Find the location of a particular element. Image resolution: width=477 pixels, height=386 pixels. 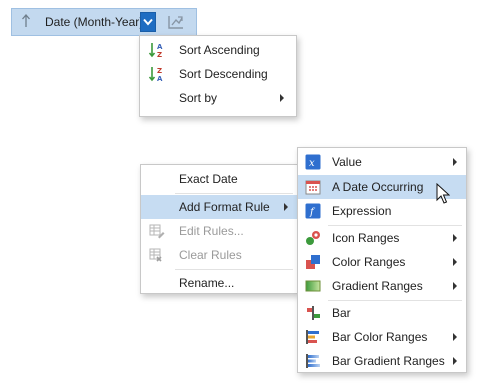

field-dropdown-button is located at coordinates (148, 22).